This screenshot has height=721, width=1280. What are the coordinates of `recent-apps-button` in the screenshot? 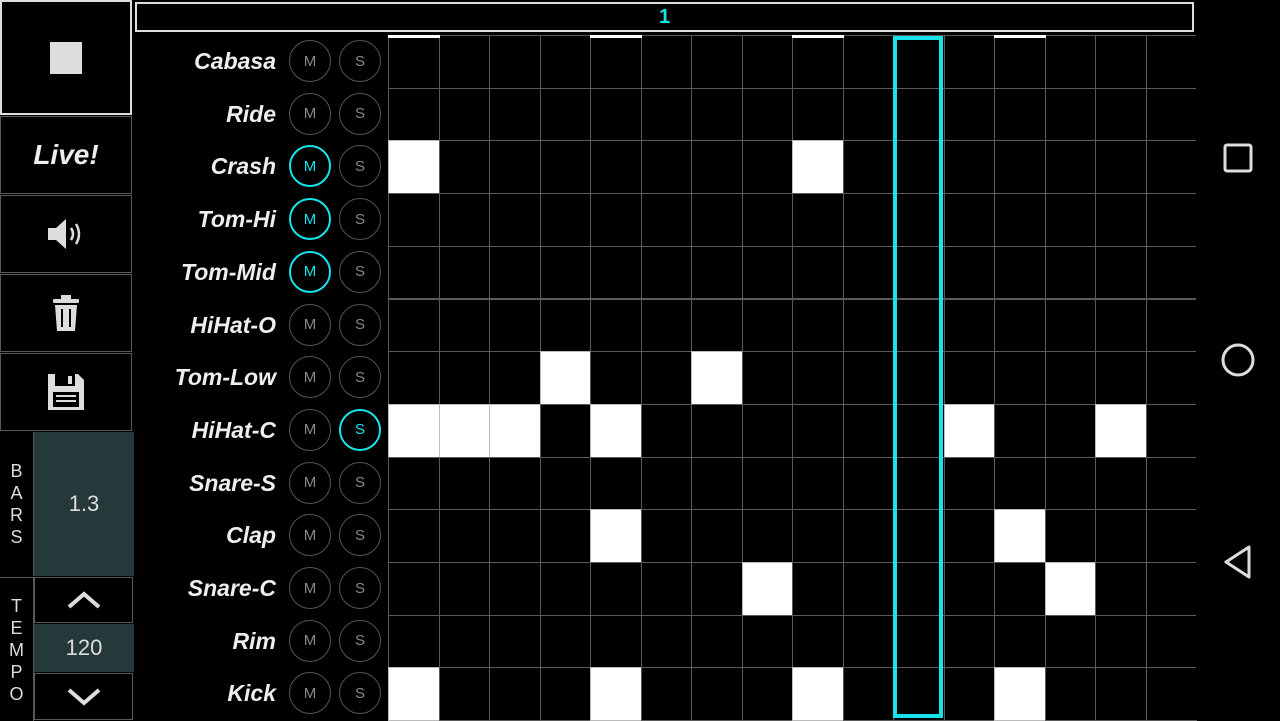 It's located at (1238, 158).